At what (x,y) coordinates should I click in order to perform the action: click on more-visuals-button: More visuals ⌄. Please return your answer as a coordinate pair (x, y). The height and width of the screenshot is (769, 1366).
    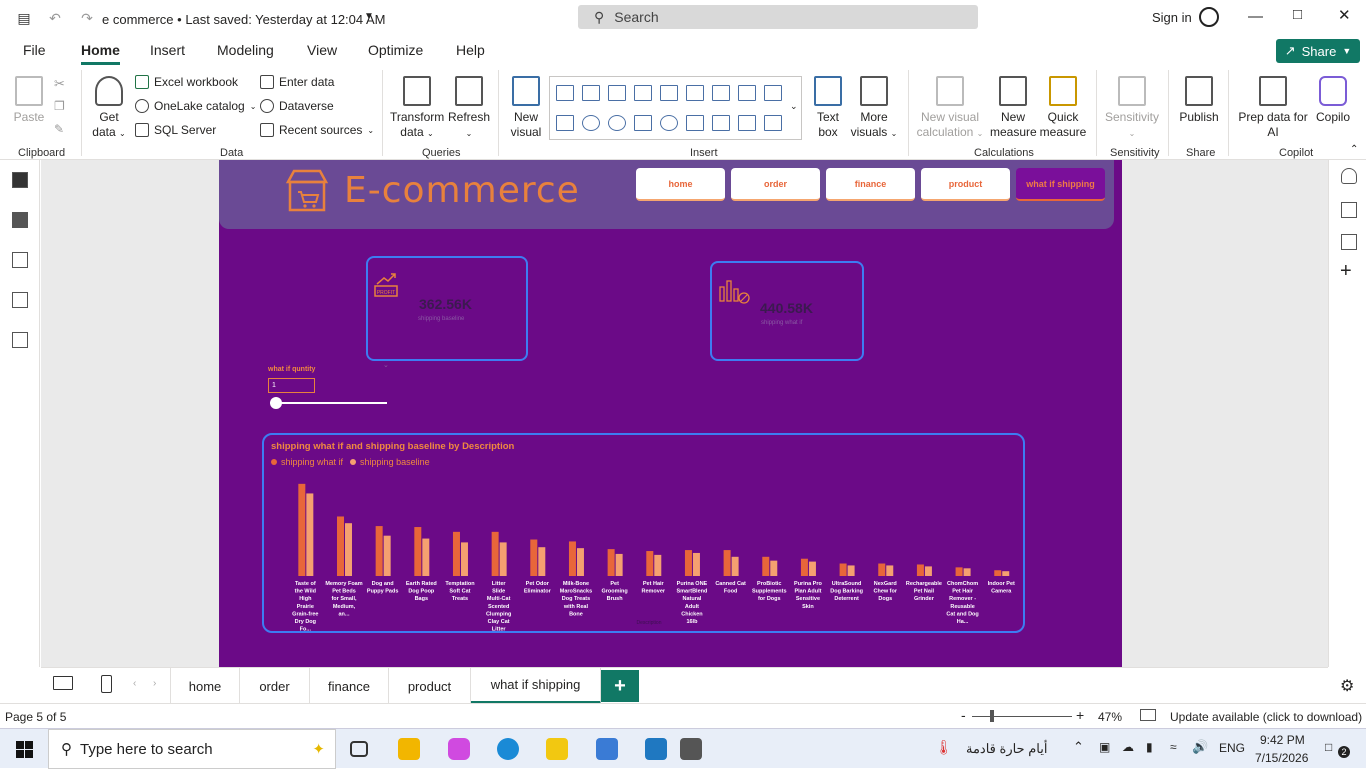
    Looking at the image, I should click on (874, 108).